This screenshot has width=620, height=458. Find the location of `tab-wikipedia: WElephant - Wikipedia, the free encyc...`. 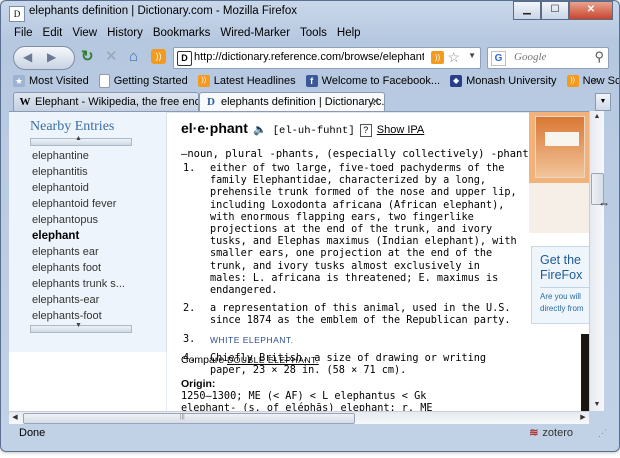

tab-wikipedia: WElephant - Wikipedia, the free encyc... is located at coordinates (106, 101).